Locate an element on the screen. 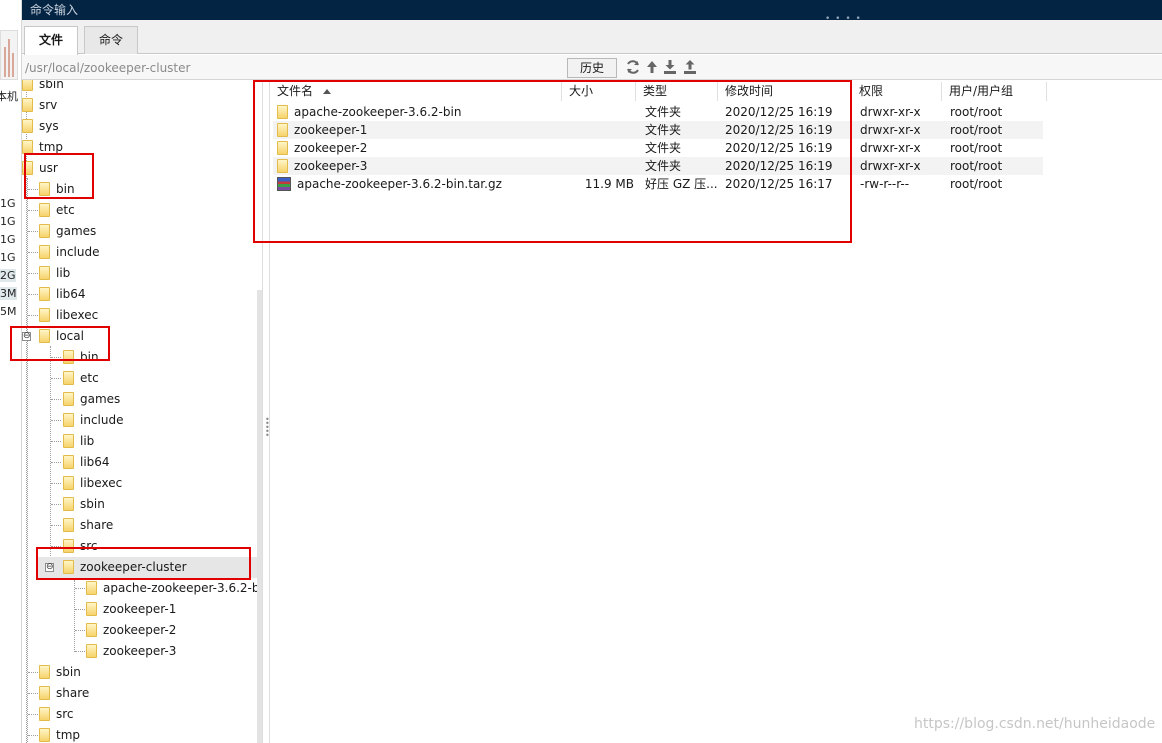  tree-item-local-bin: bin is located at coordinates (81, 357).